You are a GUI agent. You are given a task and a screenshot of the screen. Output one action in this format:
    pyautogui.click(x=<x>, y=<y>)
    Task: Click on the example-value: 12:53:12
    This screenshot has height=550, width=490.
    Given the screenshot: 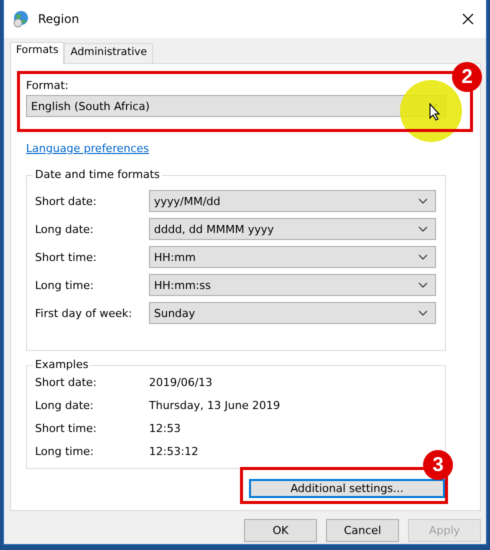 What is the action you would take?
    pyautogui.click(x=173, y=451)
    